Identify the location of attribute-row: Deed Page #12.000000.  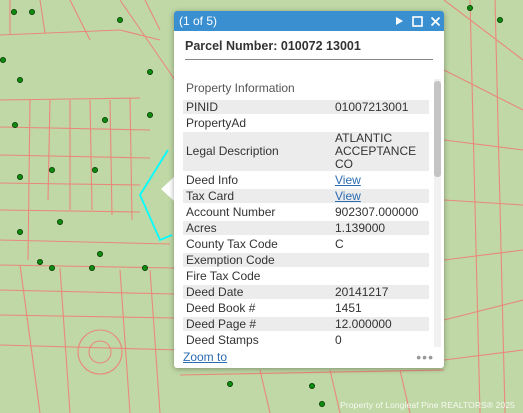
(306, 324).